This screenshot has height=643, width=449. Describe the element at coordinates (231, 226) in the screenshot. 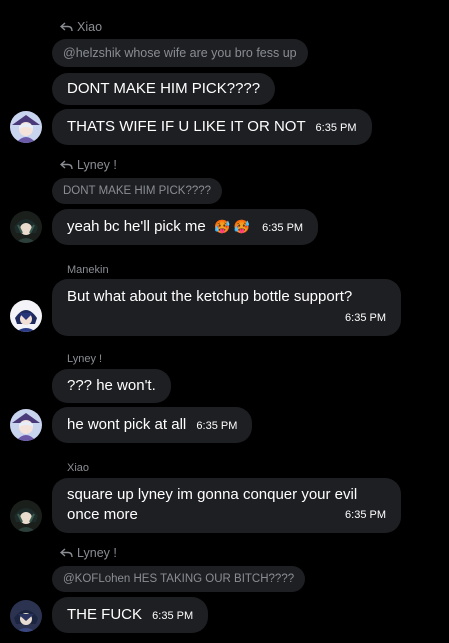

I see `emoji: 🥵 🥵` at that location.